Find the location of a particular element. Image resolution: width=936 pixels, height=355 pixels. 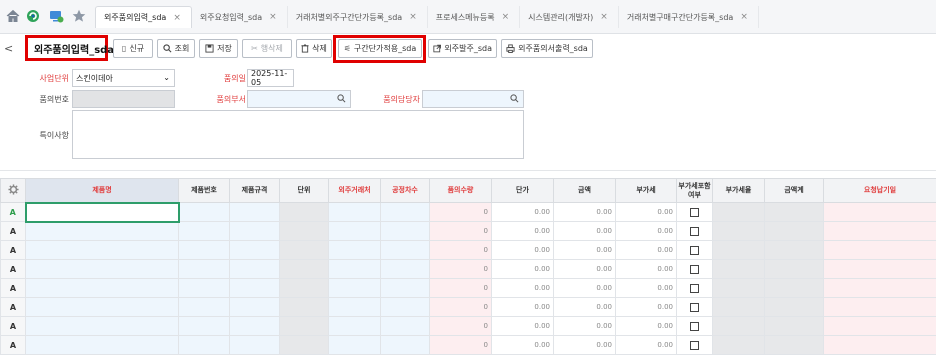

delete-row-button: ✂행삭제 is located at coordinates (267, 48).